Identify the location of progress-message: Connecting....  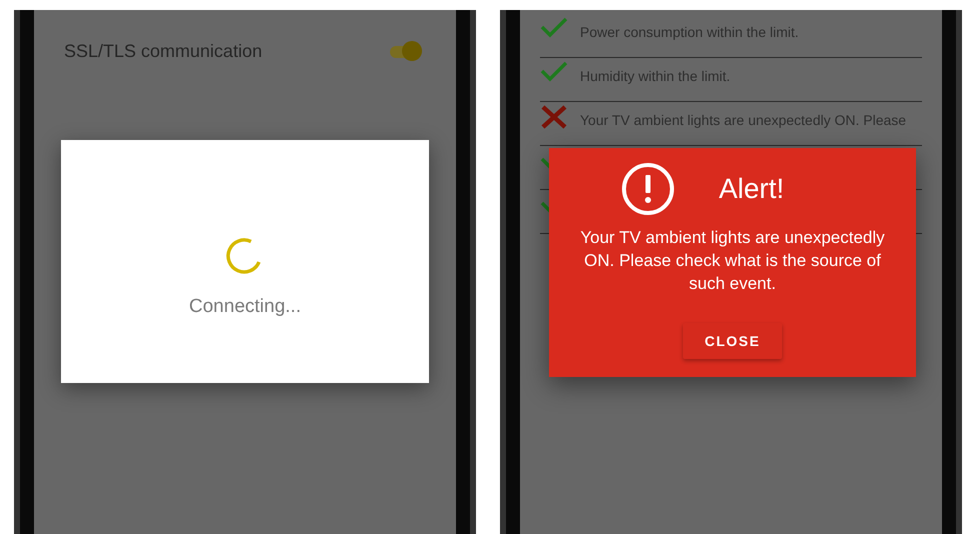
(245, 307).